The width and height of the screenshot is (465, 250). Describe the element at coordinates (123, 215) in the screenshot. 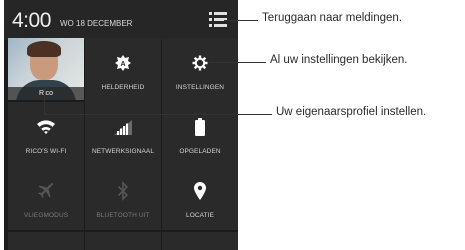

I see `tile-label: BLUETOOTH UIT` at that location.